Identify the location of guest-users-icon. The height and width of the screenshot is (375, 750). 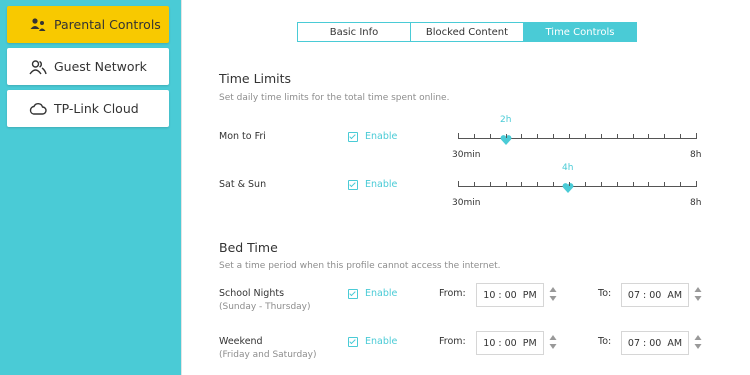
(38, 67).